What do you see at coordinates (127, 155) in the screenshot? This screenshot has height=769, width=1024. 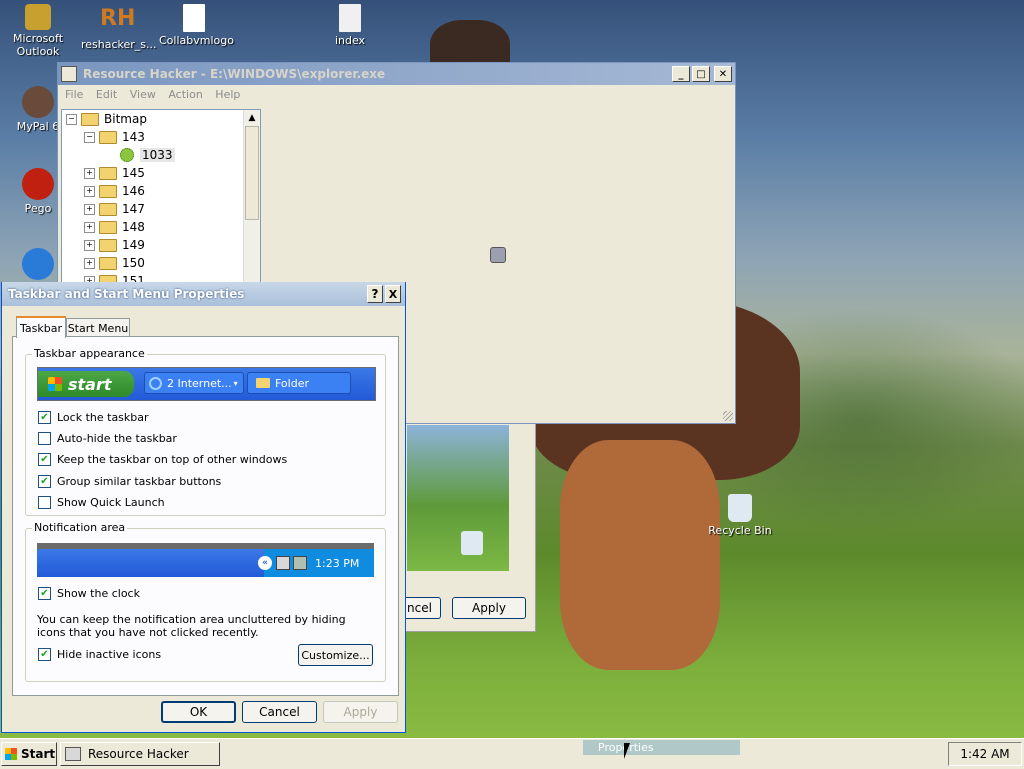 I see `resource-gear-icon` at bounding box center [127, 155].